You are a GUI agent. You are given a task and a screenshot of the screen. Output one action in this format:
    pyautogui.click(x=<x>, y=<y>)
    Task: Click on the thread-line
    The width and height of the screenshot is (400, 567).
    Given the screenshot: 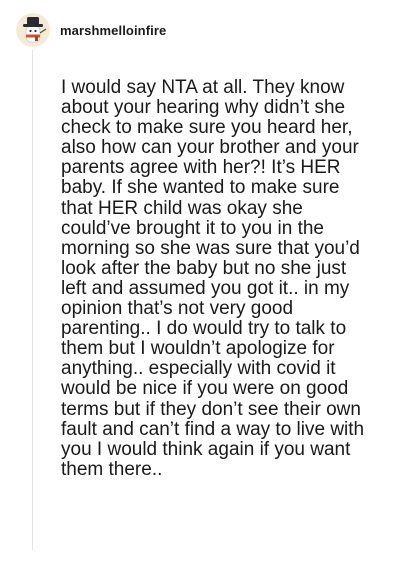 What is the action you would take?
    pyautogui.click(x=32, y=300)
    